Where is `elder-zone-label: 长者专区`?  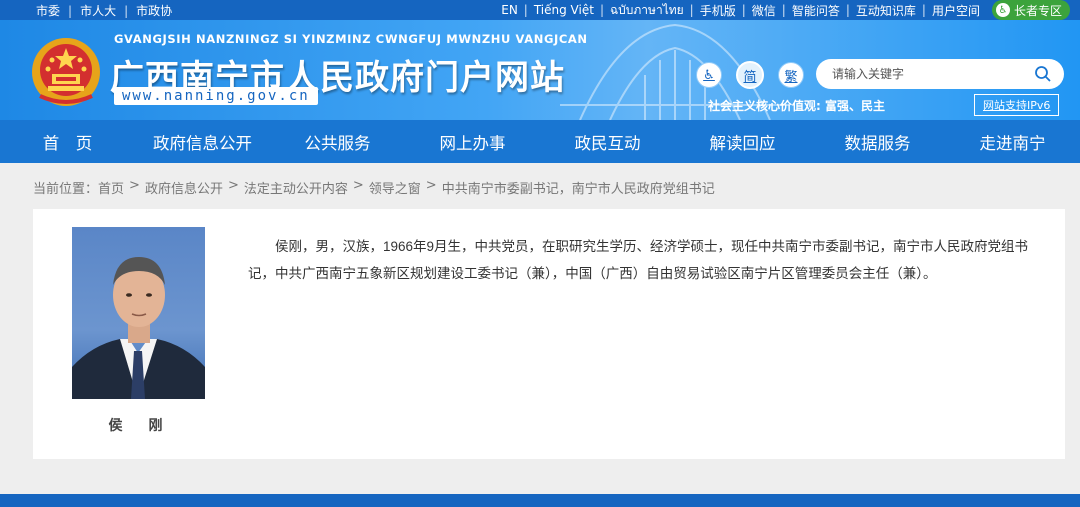
elder-zone-label: 长者专区 is located at coordinates (1037, 10).